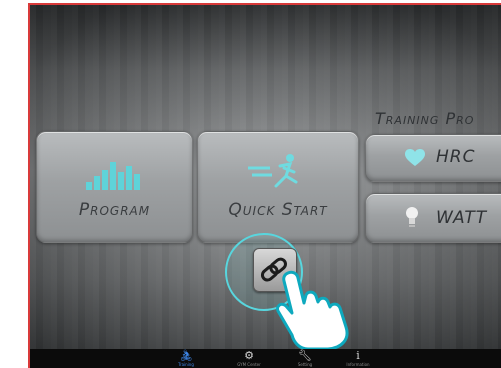 Image resolution: width=501 pixels, height=368 pixels. I want to click on bar-chart-icon, so click(113, 176).